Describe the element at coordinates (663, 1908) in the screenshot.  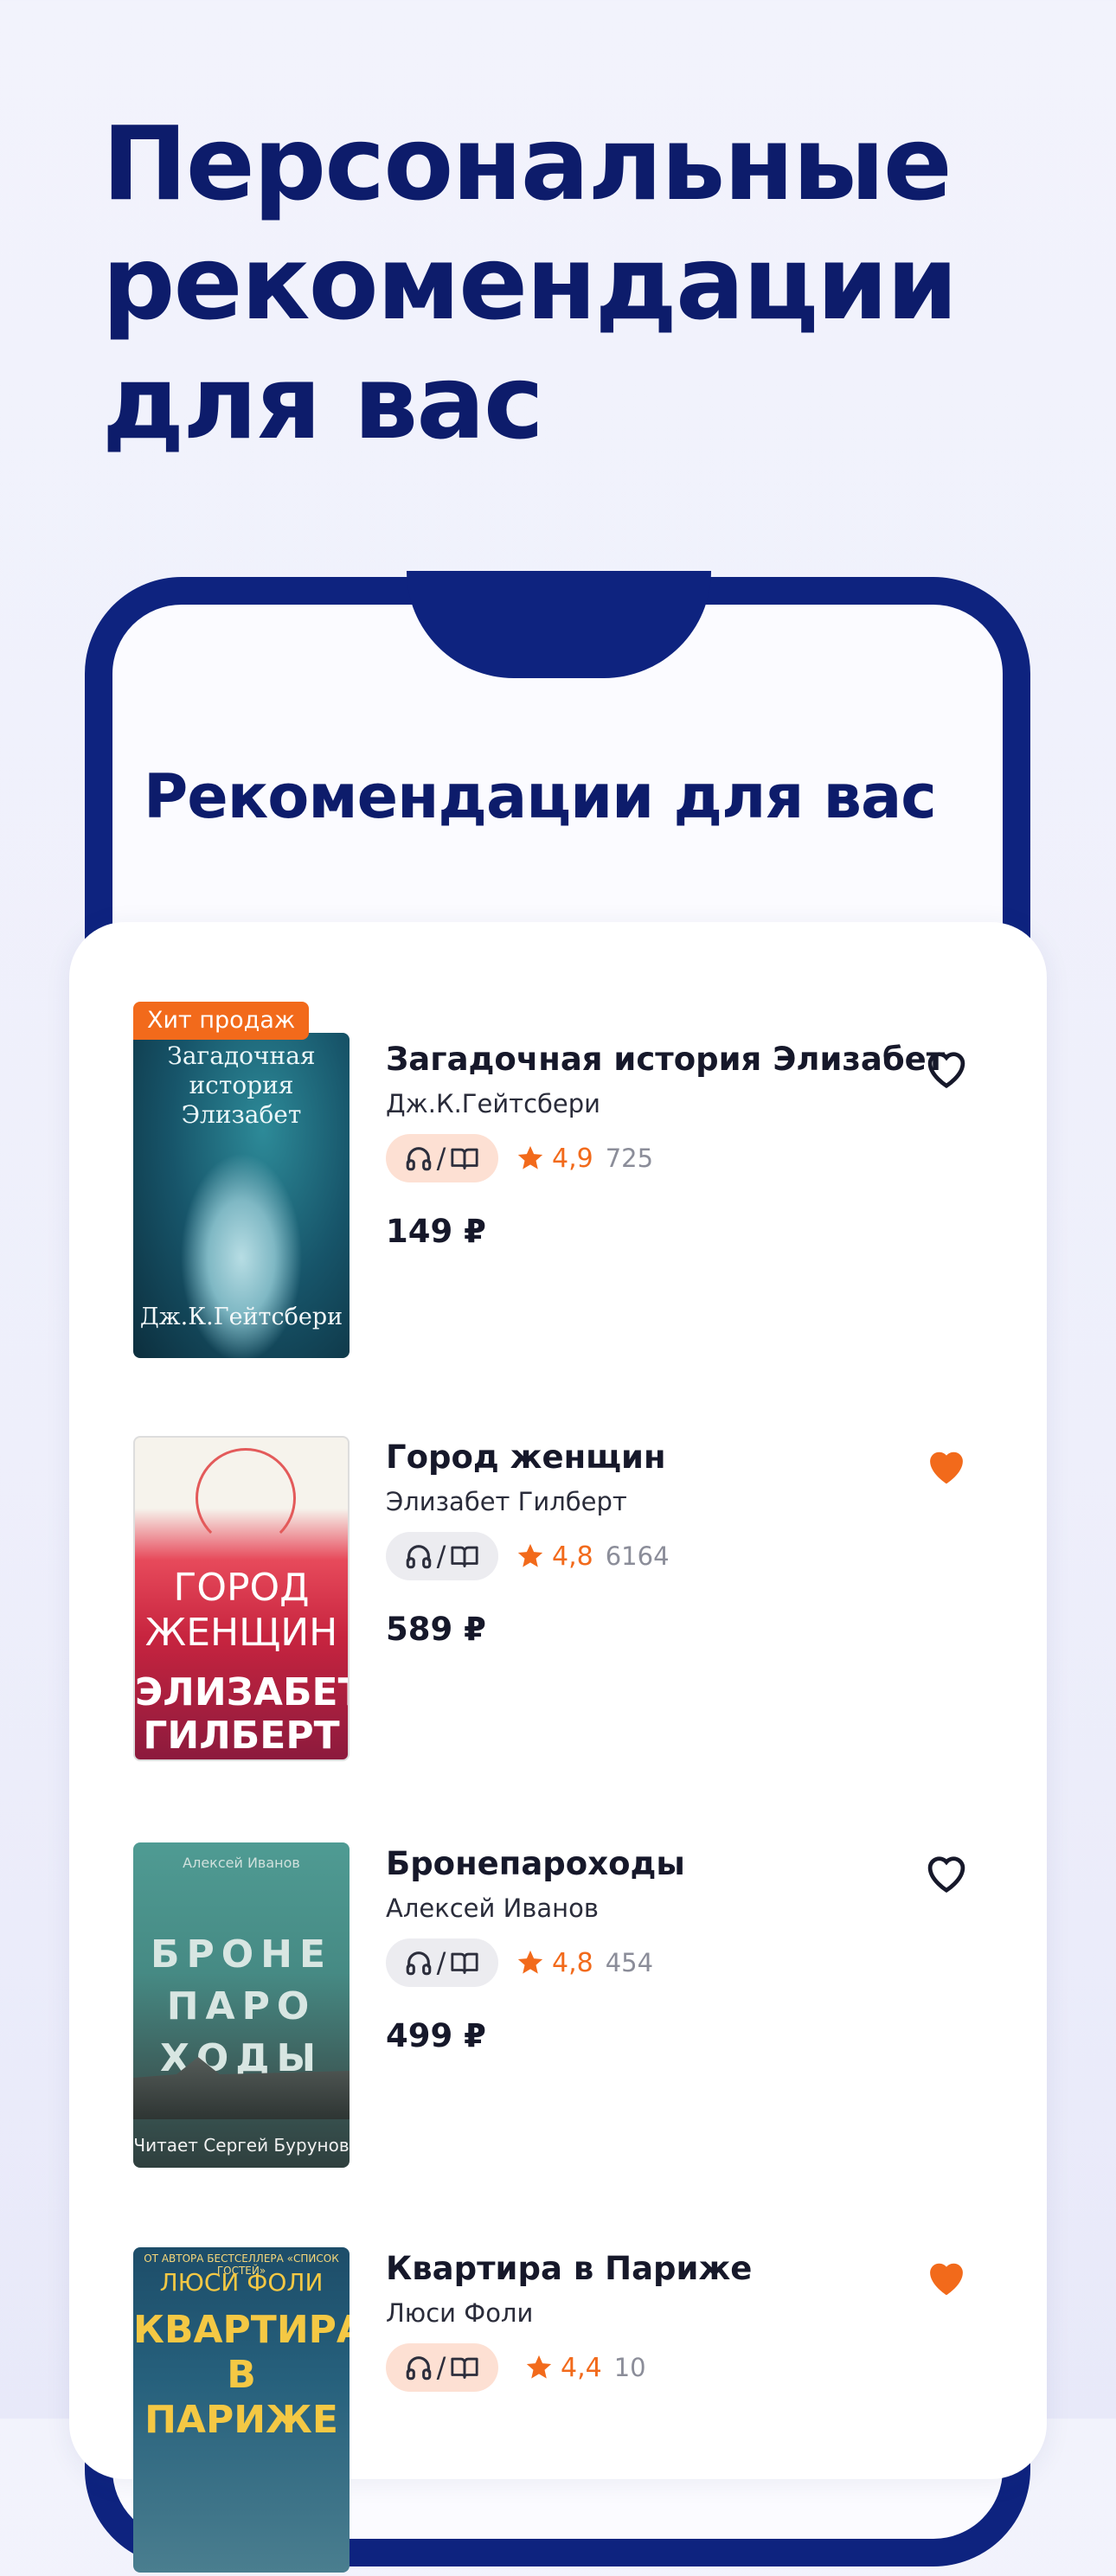
I see `book-author: Алексей Иванов` at that location.